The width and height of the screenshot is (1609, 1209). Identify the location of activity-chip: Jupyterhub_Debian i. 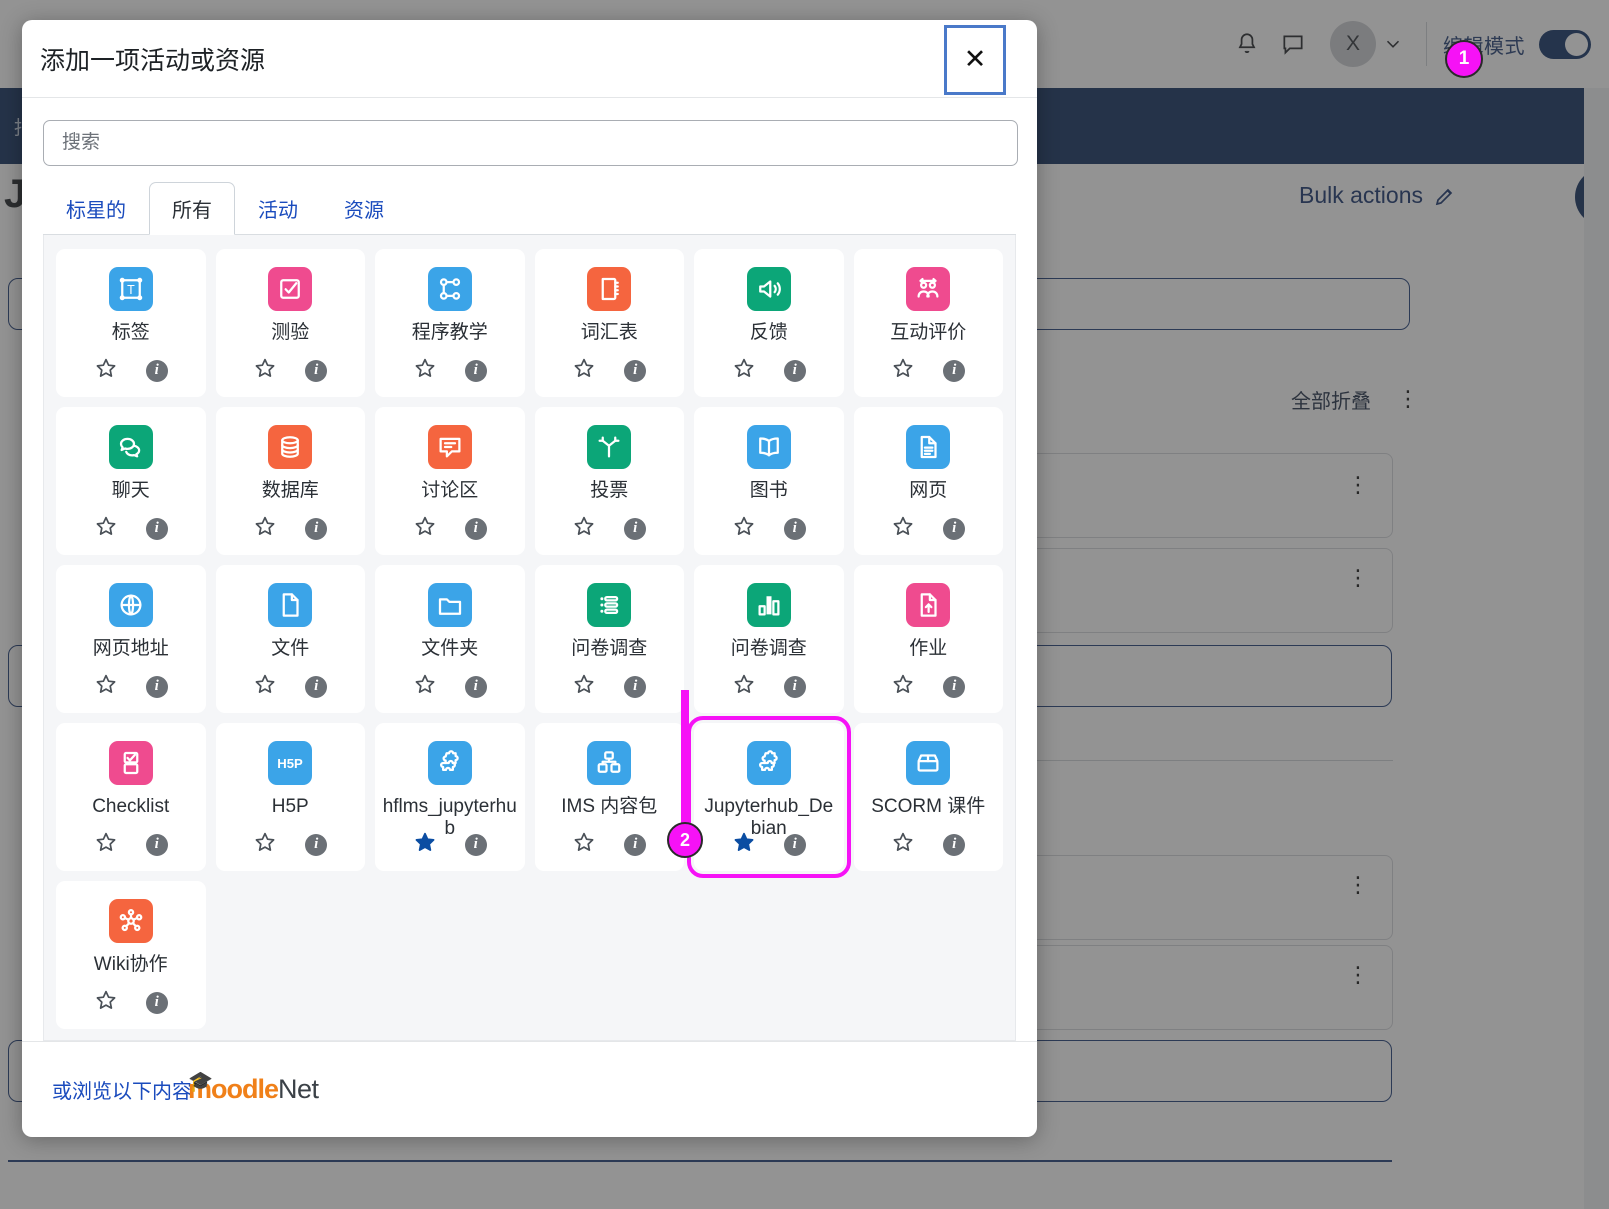
(769, 797).